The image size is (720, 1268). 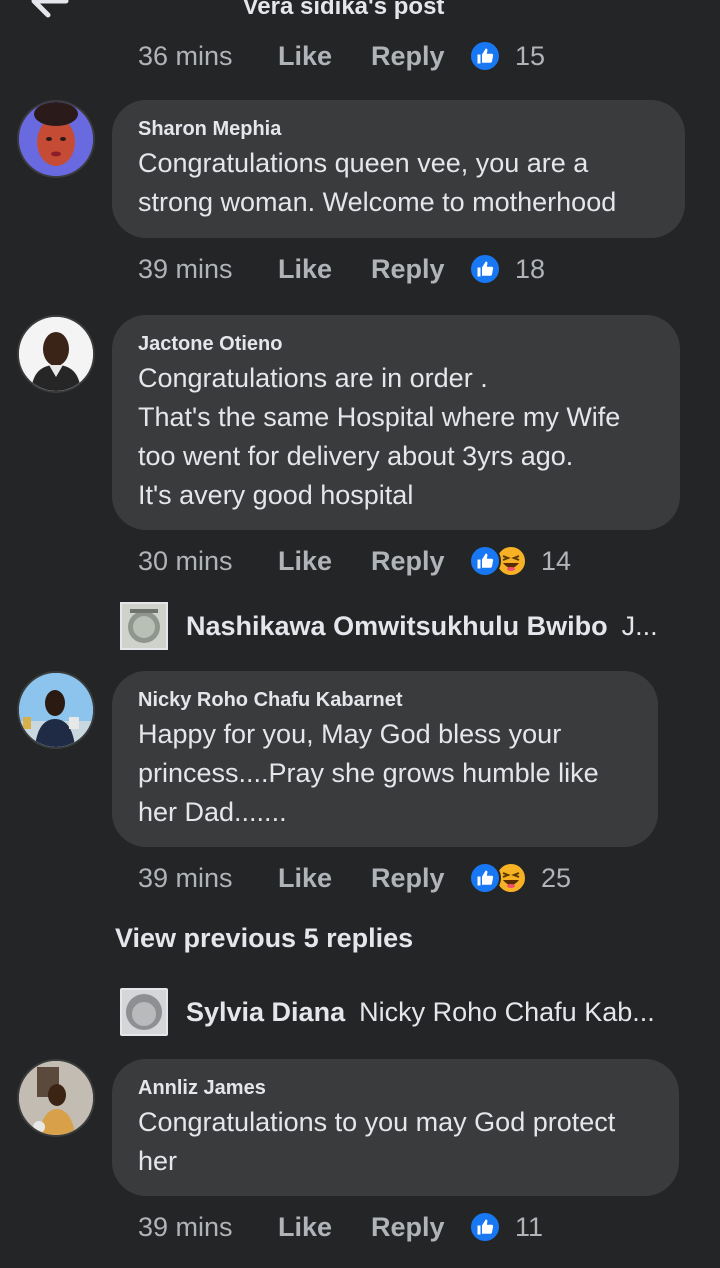 I want to click on comment-author: Nicky Roho Chafu Kabarnet, so click(x=385, y=700).